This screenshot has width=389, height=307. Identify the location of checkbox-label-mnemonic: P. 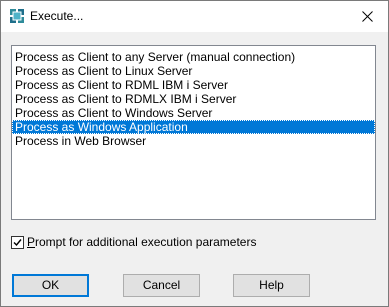
(31, 242).